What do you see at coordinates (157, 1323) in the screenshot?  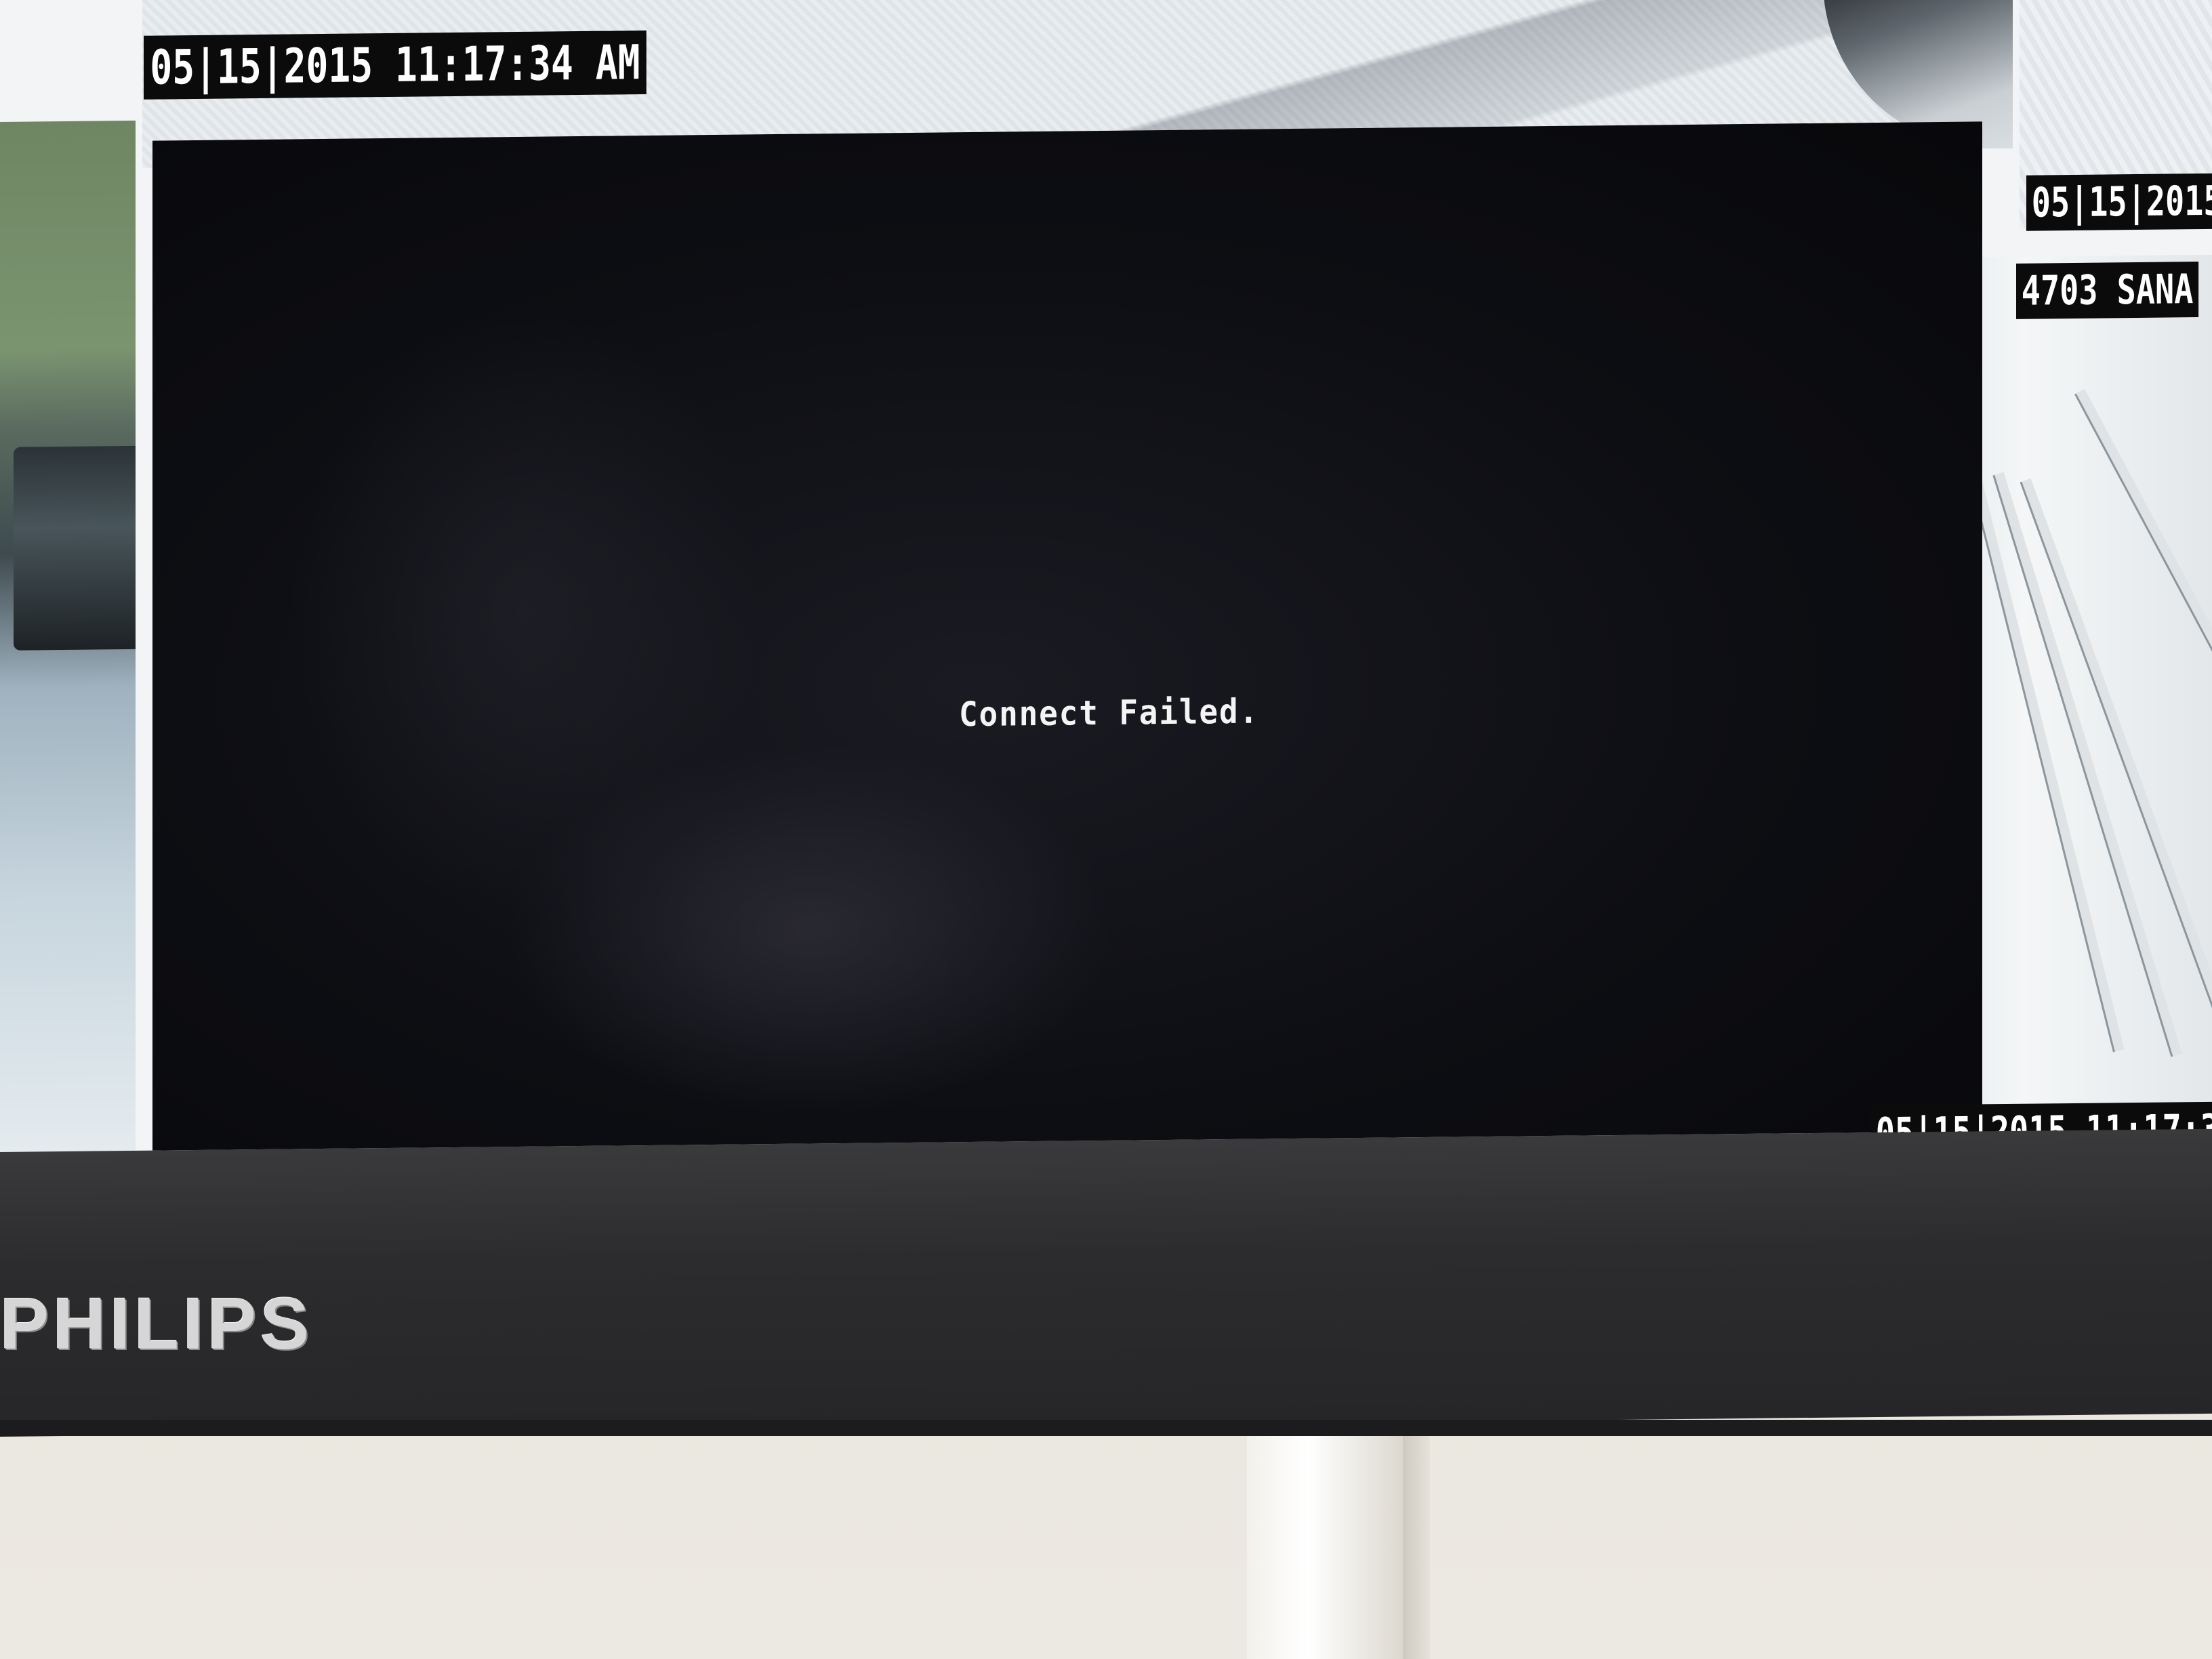 I see `brand-logo: PHILIPS` at bounding box center [157, 1323].